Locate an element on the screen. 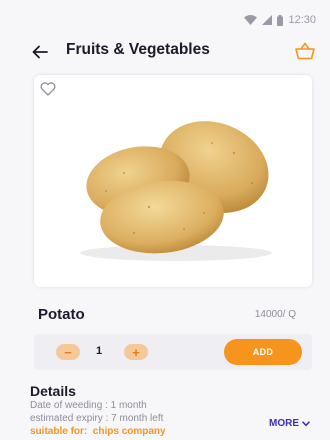 This screenshot has width=330, height=440. signal-icon is located at coordinates (267, 20).